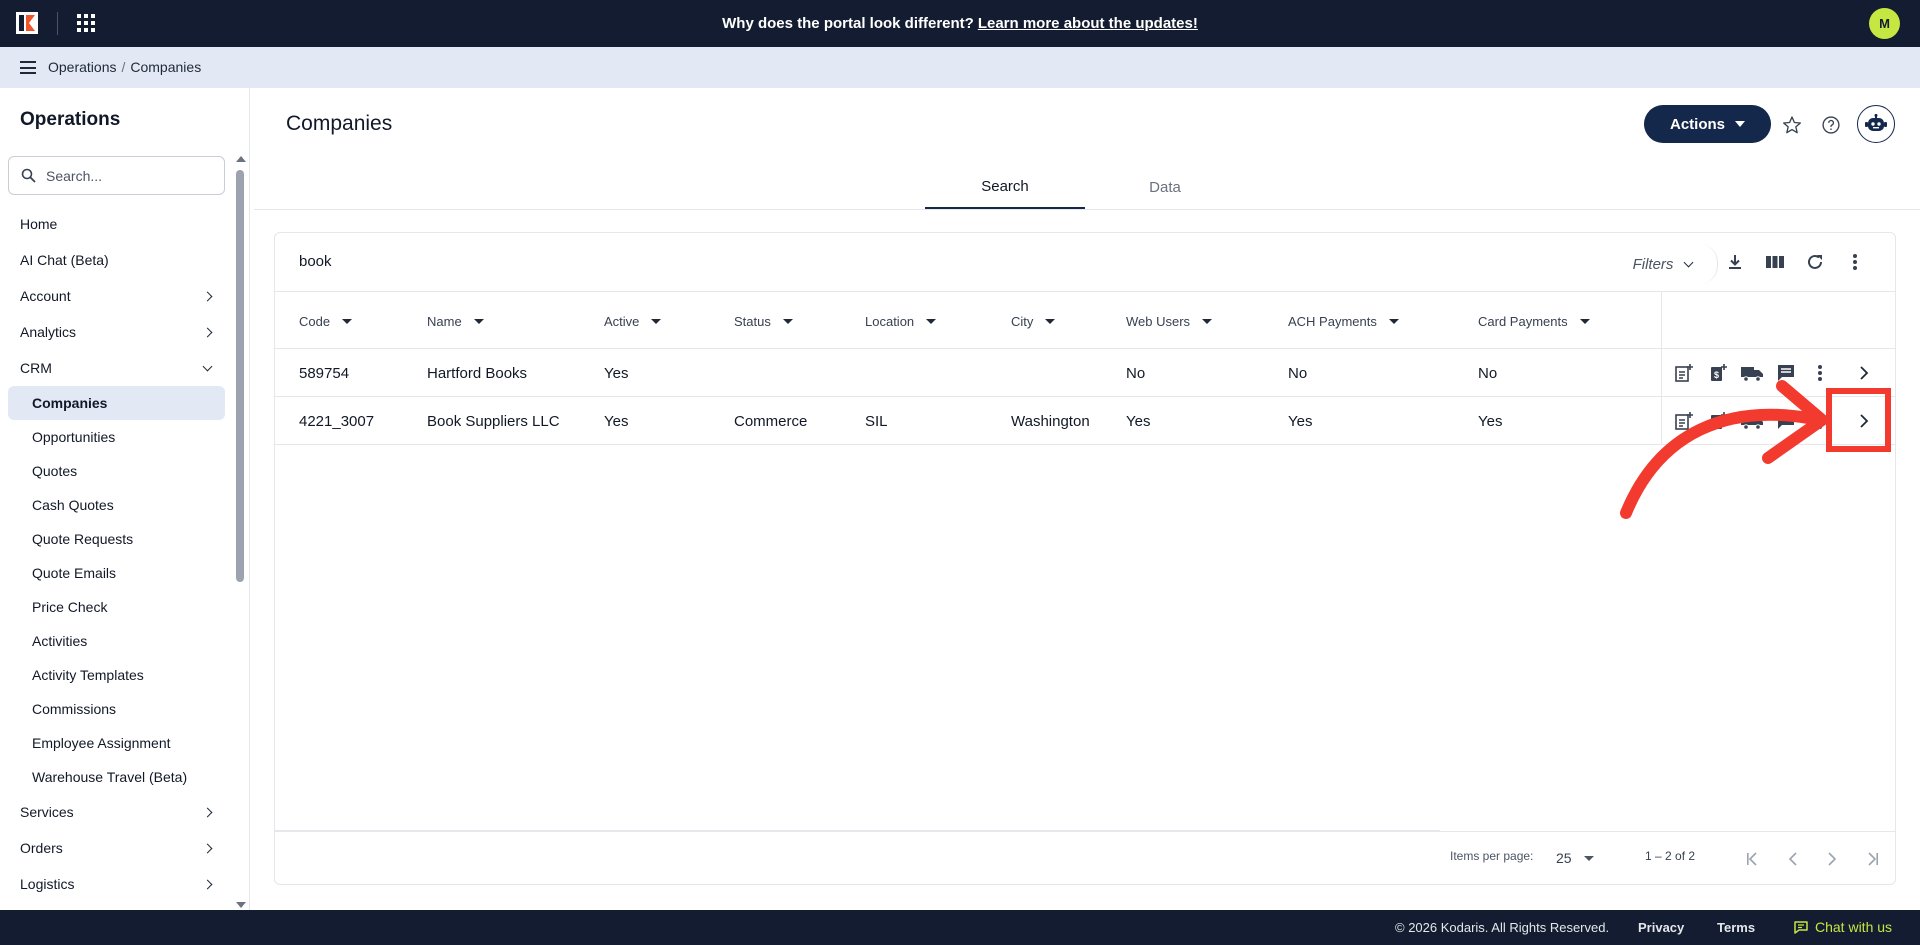  What do you see at coordinates (1343, 321) in the screenshot?
I see `column-header-ach-payments: ACH Payments` at bounding box center [1343, 321].